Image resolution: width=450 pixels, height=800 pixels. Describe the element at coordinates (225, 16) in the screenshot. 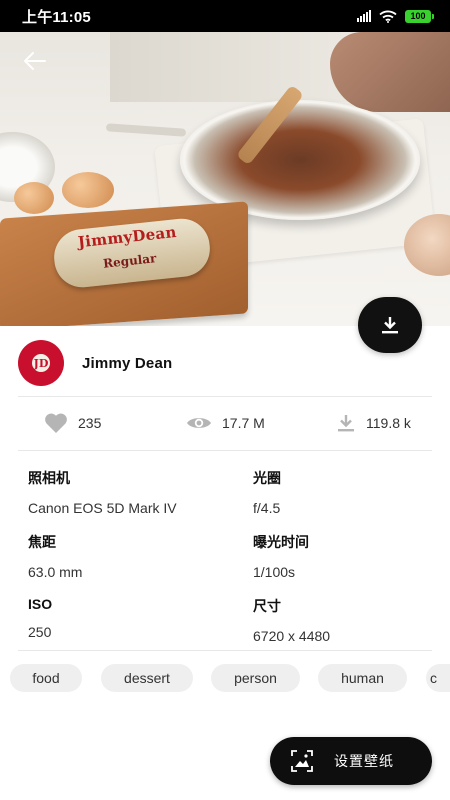

I see `status-bar: 上午11:05 100` at that location.